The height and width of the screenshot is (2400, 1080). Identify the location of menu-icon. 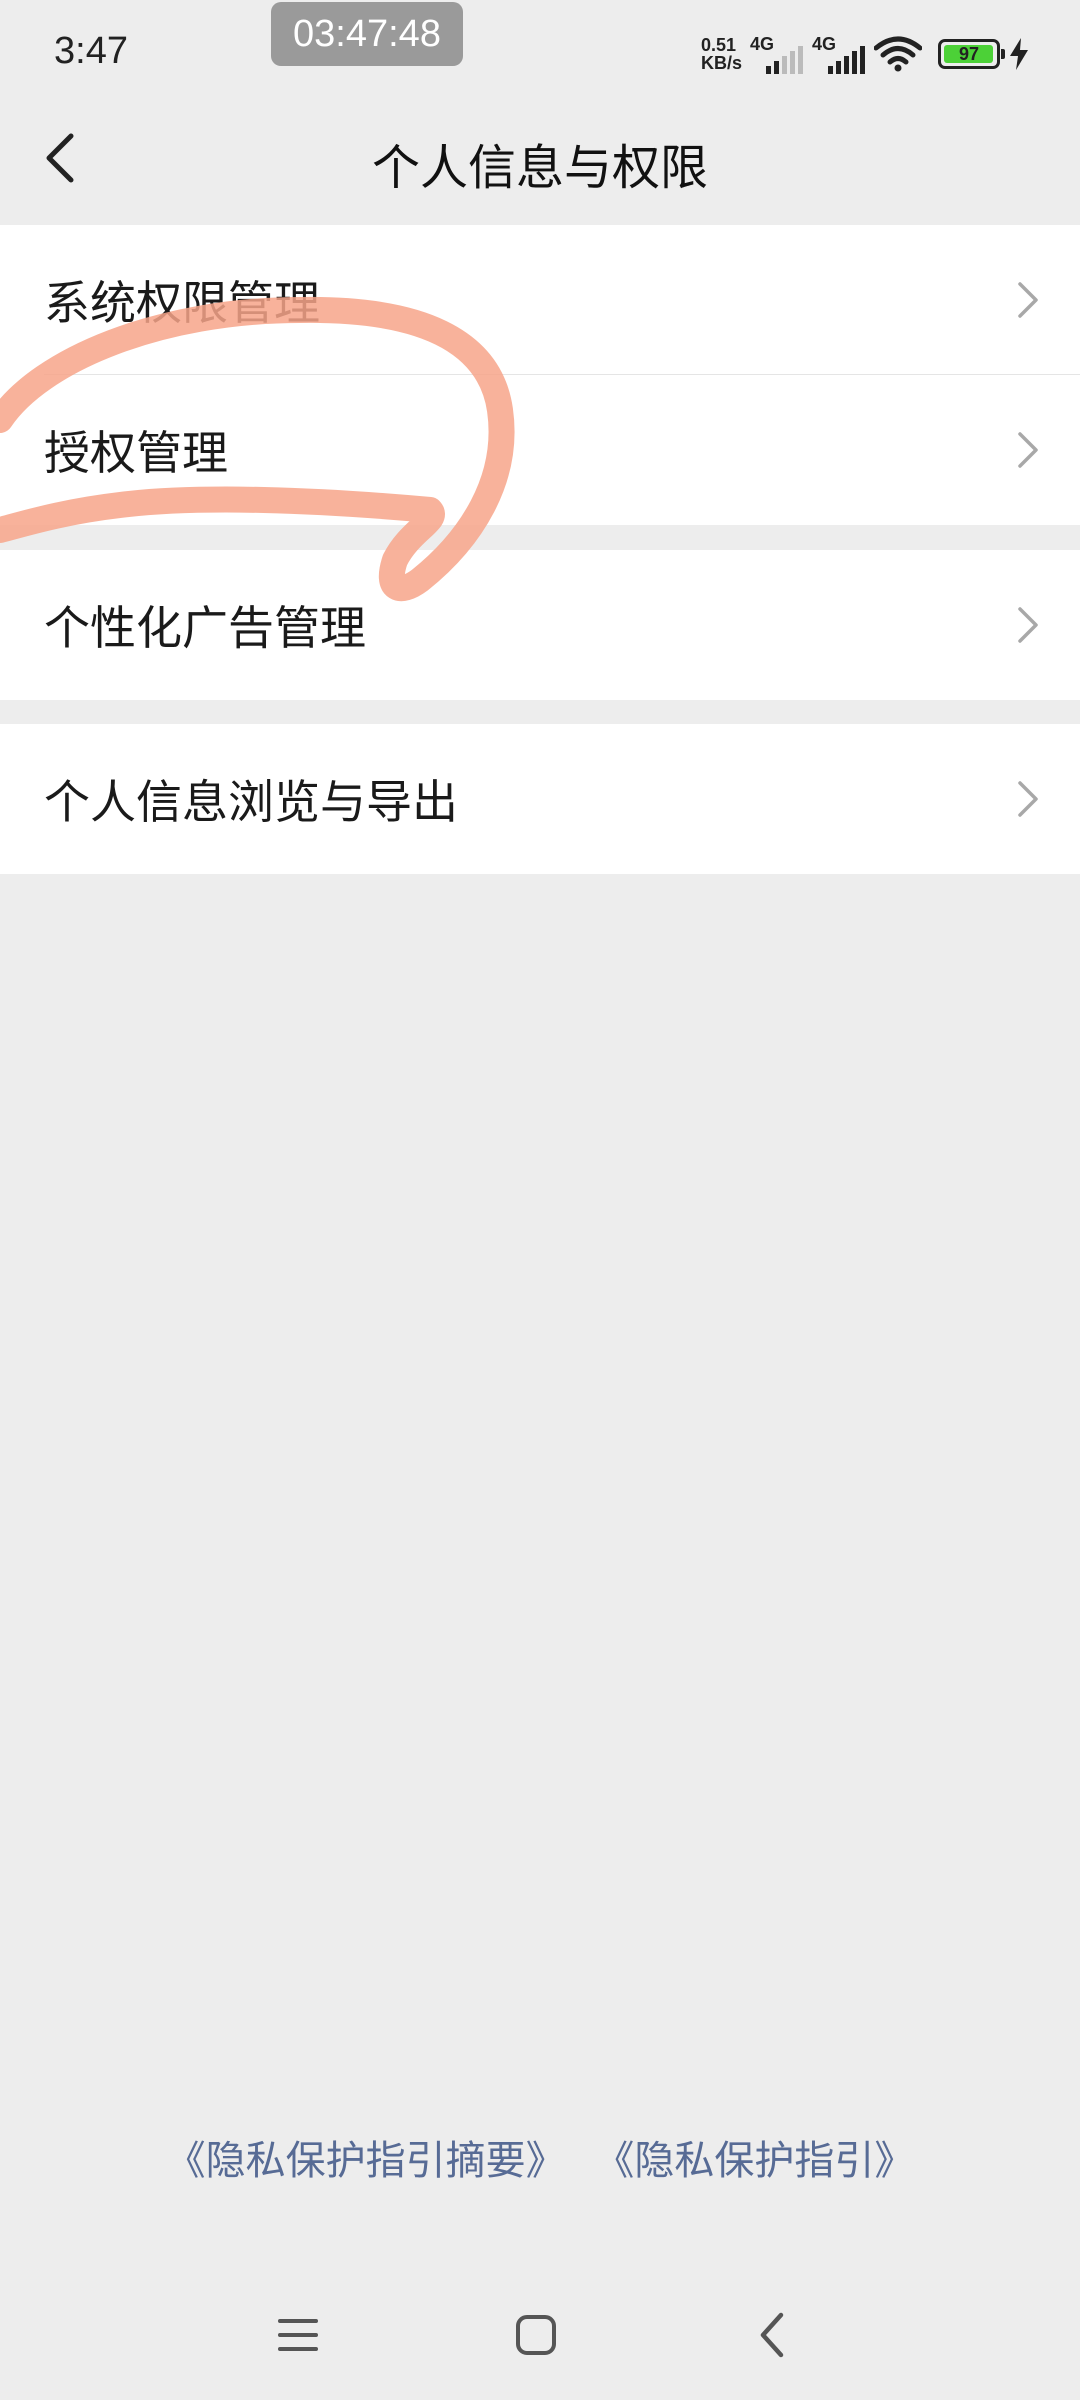
(298, 2335).